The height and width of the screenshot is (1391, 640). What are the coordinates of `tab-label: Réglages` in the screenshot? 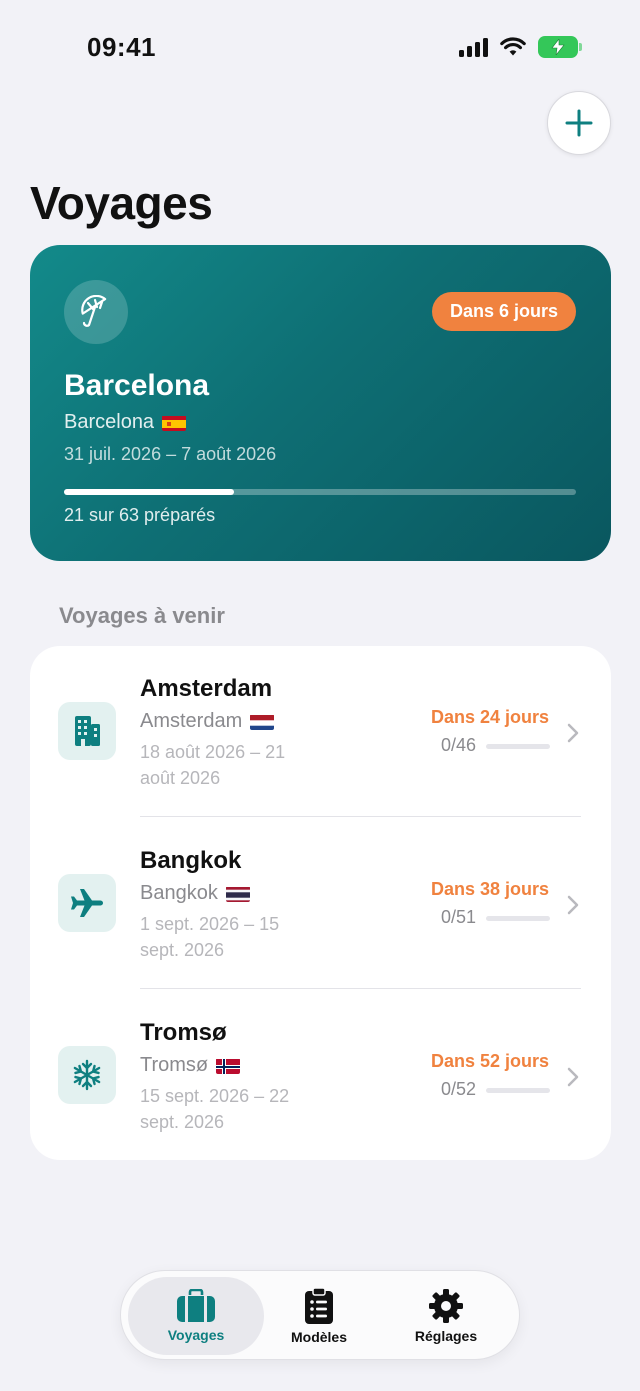 It's located at (446, 1336).